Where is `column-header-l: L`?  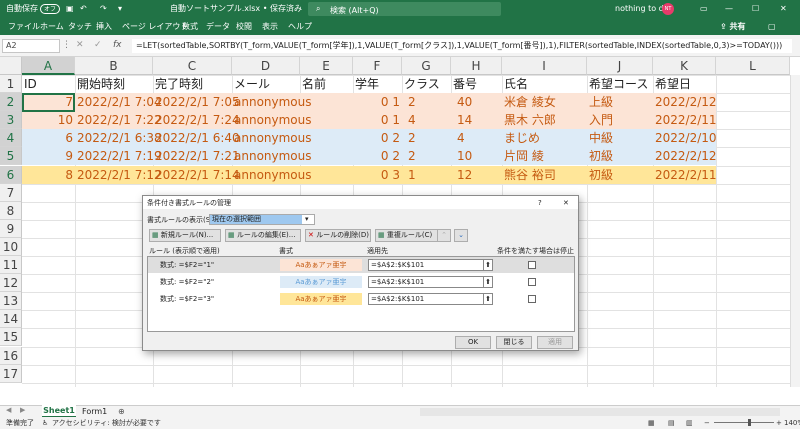
column-header-l: L is located at coordinates (753, 66).